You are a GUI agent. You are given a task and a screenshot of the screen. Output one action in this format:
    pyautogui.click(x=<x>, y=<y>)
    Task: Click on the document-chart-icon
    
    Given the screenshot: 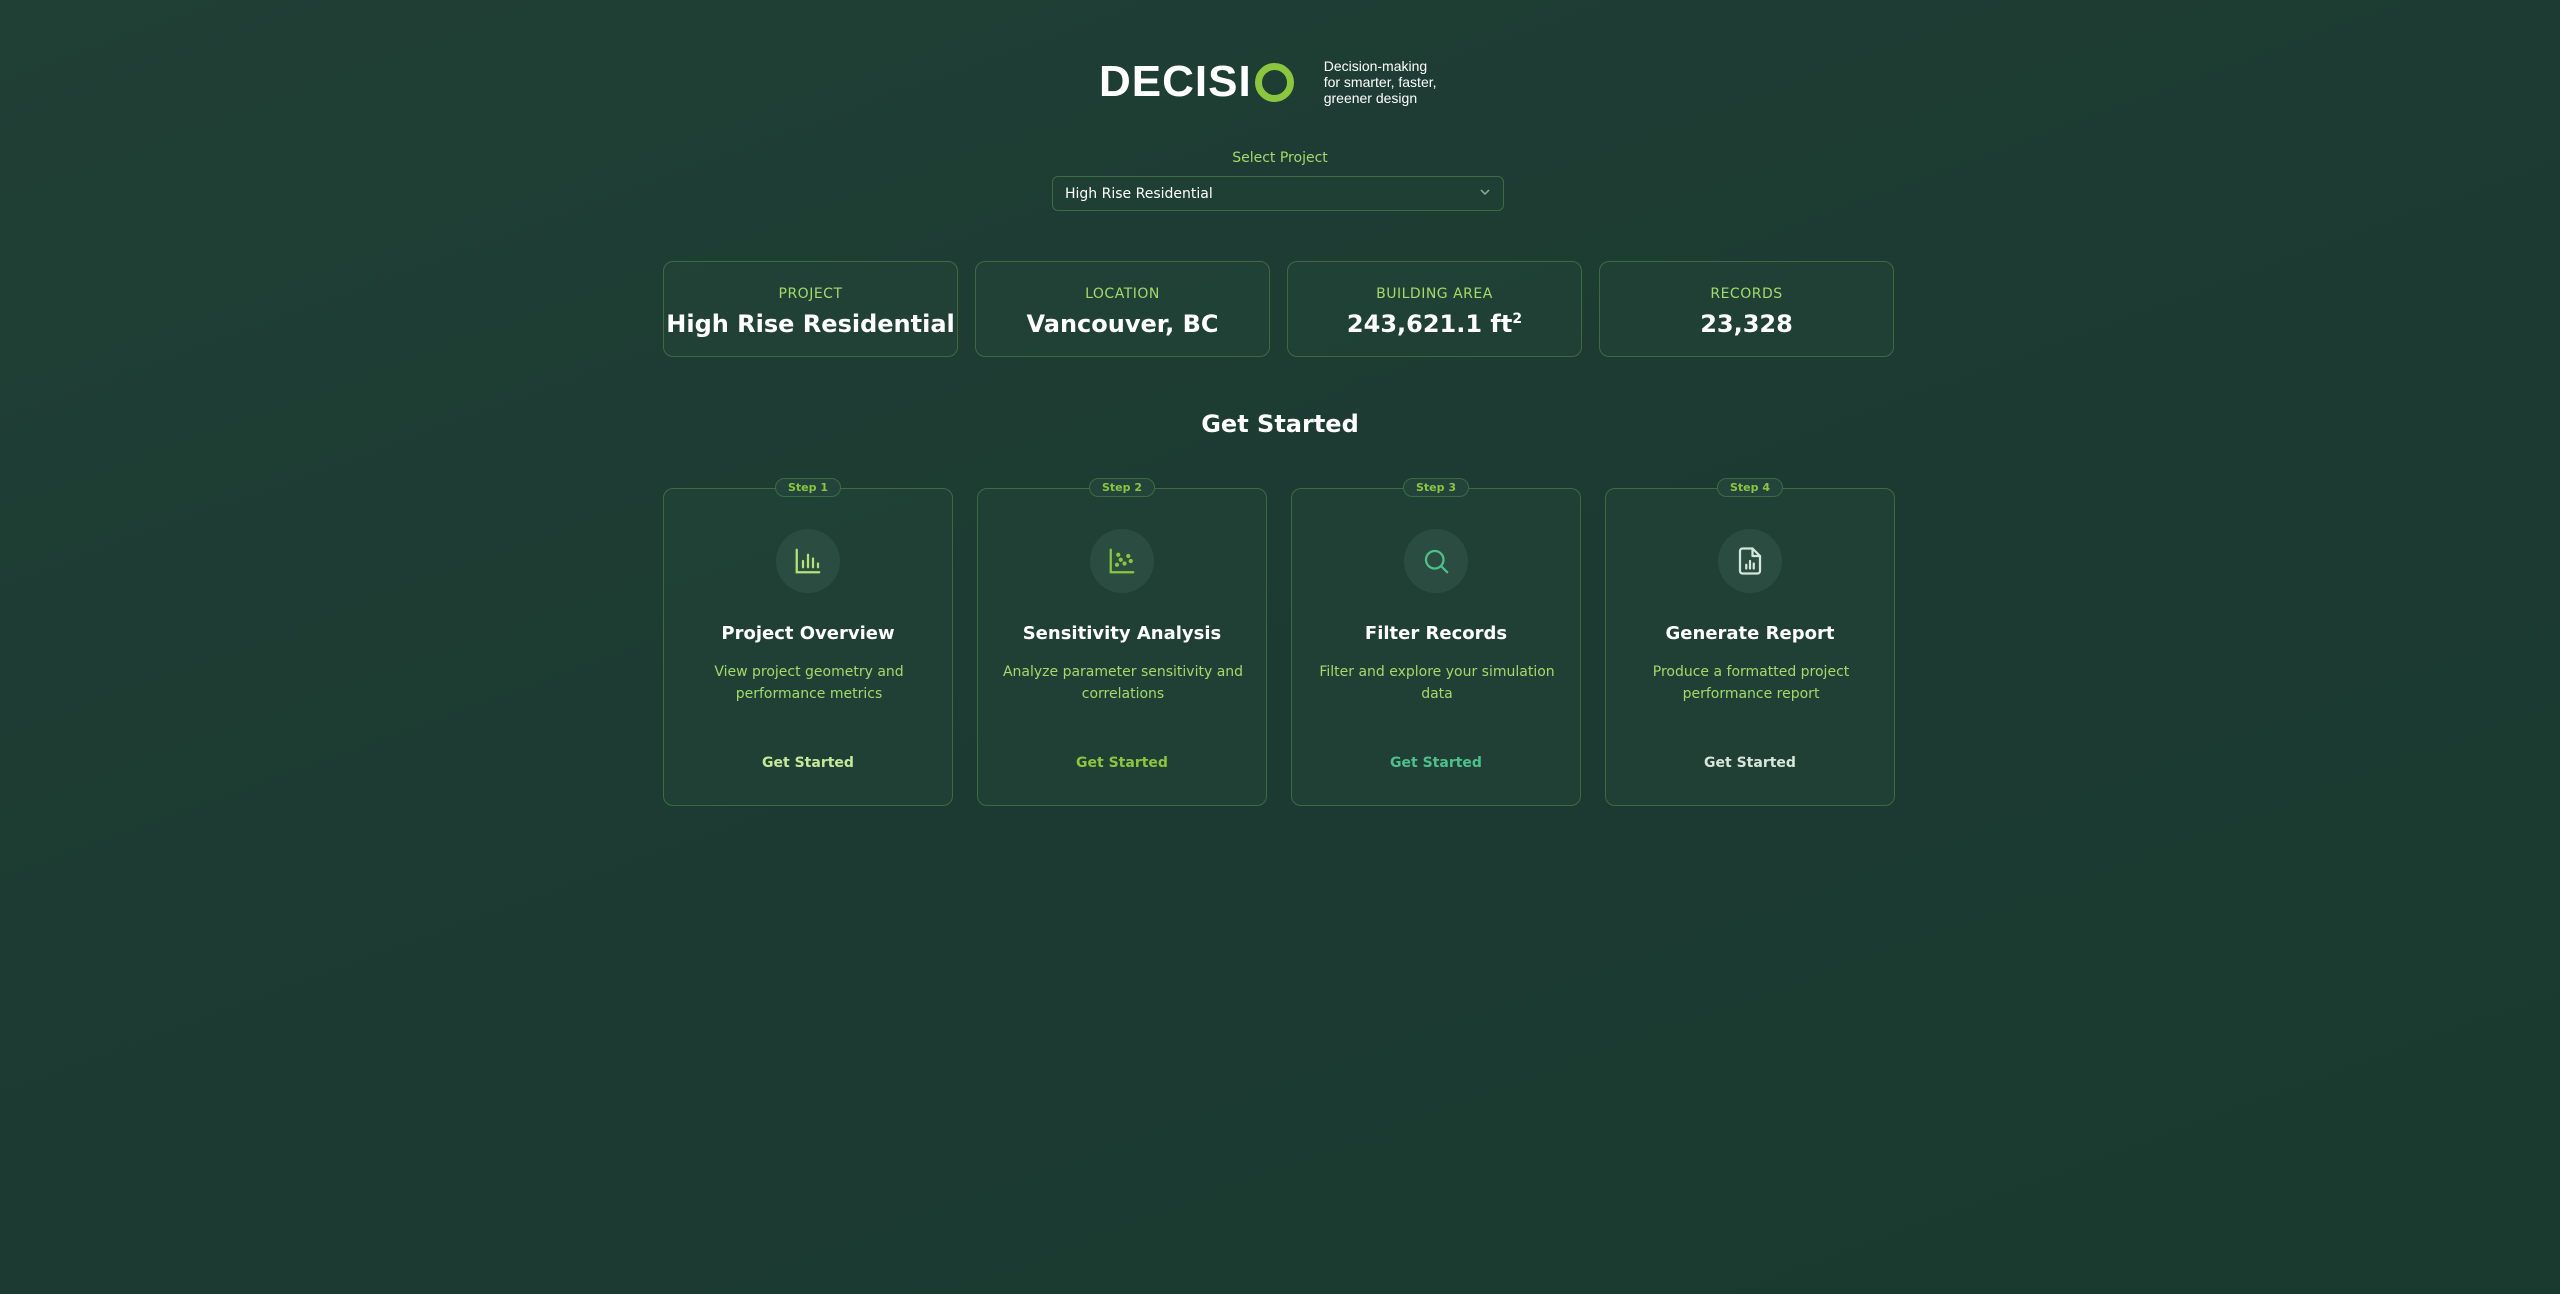 What is the action you would take?
    pyautogui.click(x=1750, y=561)
    